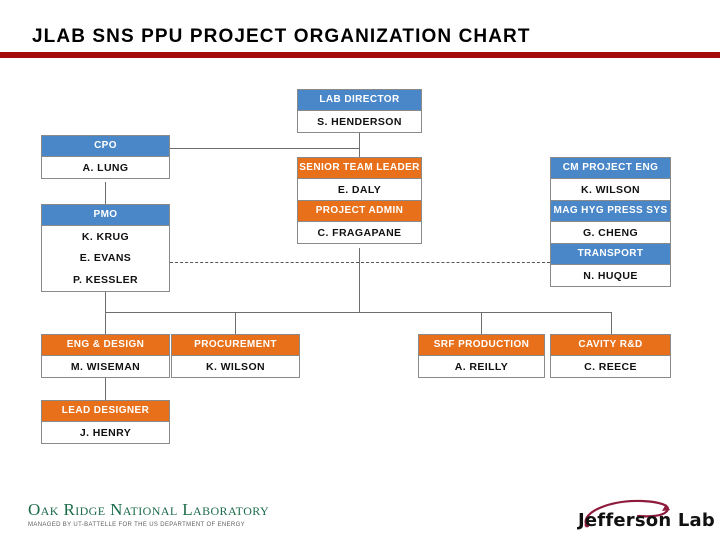 This screenshot has width=720, height=540. I want to click on node-cpo: CPO A. LUNG, so click(105, 157).